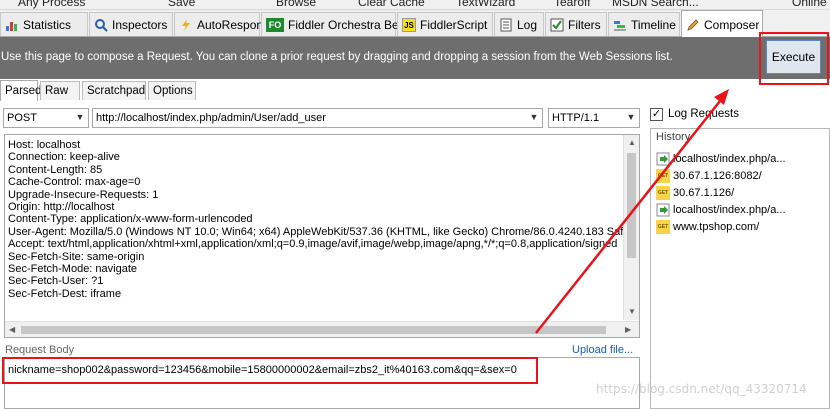 The image size is (830, 409). I want to click on headers-vertical-scrollbar: ▲ ▼, so click(631, 227).